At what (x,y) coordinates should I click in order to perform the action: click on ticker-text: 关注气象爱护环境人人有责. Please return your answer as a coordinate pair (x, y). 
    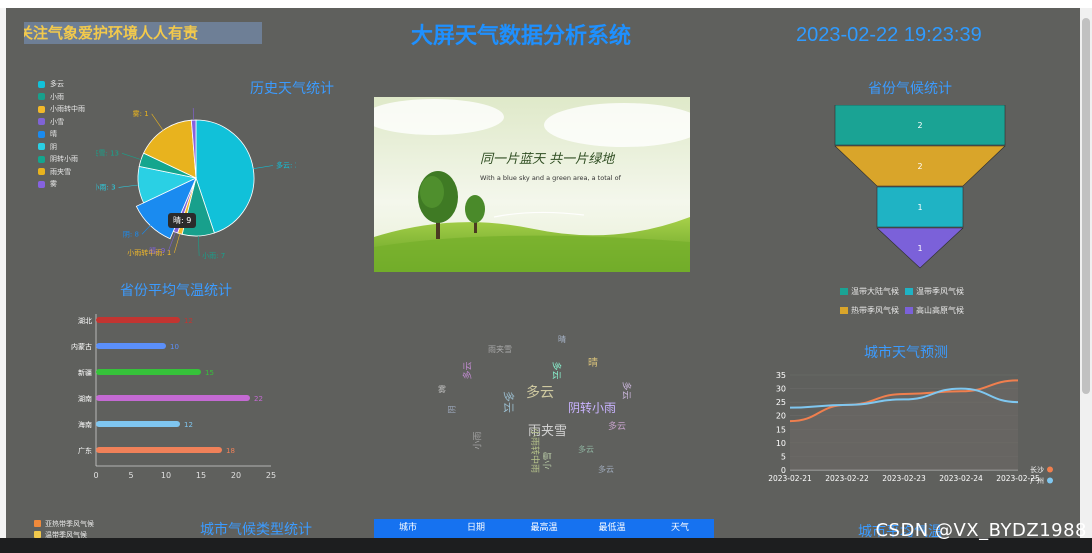
    Looking at the image, I should click on (111, 33).